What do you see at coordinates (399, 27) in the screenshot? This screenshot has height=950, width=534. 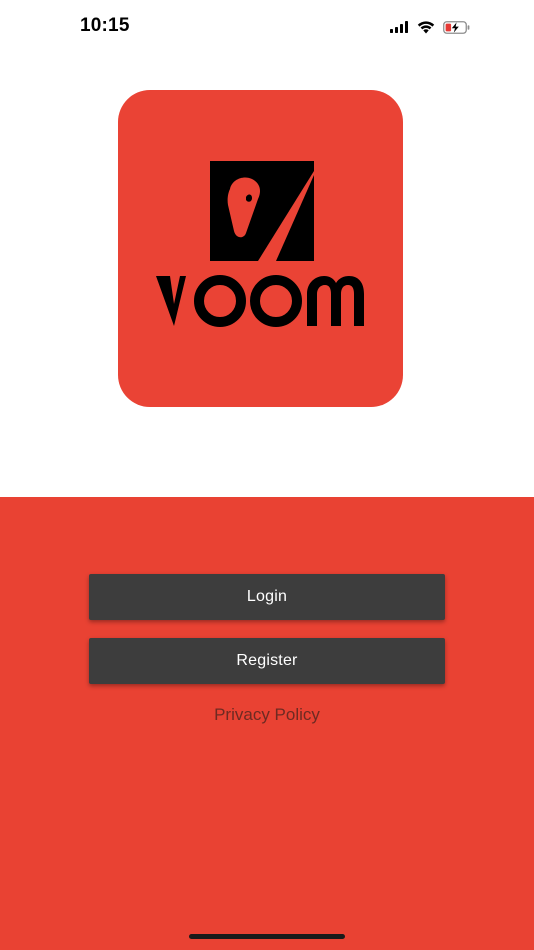 I see `cellular-signal-icon` at bounding box center [399, 27].